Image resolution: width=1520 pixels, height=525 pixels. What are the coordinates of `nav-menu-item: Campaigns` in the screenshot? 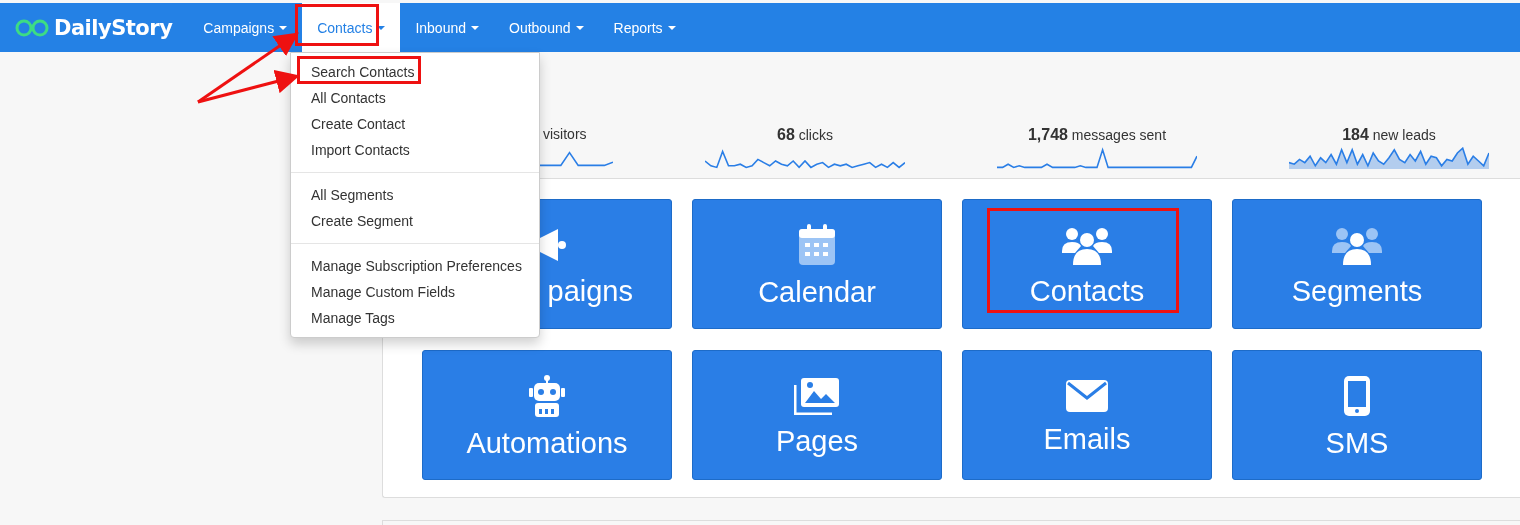 It's located at (245, 27).